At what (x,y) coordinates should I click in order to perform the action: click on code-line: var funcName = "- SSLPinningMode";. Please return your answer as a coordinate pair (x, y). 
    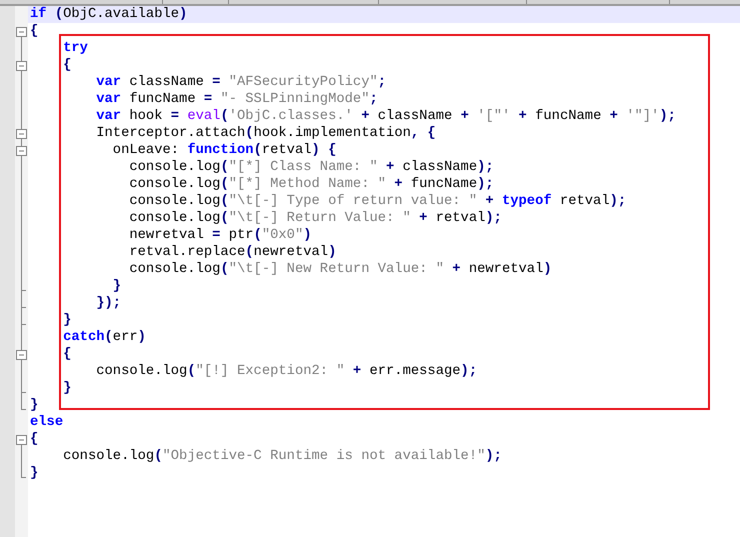
    Looking at the image, I should click on (236, 99).